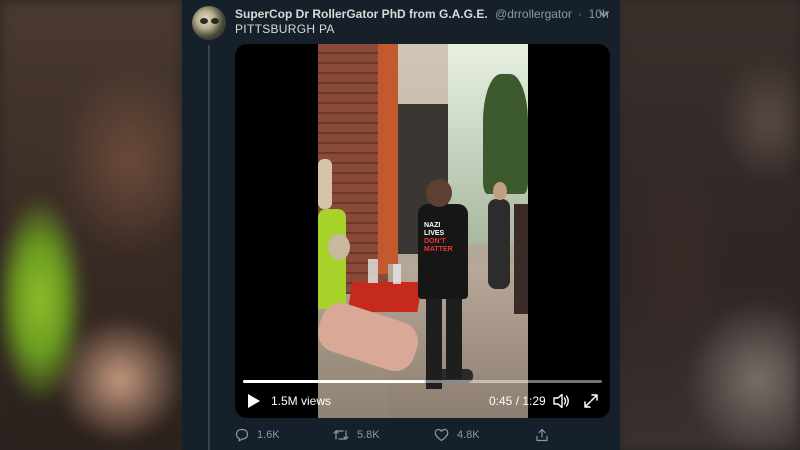  Describe the element at coordinates (434, 233) in the screenshot. I see `shirt-text-line-2: LIVES` at that location.